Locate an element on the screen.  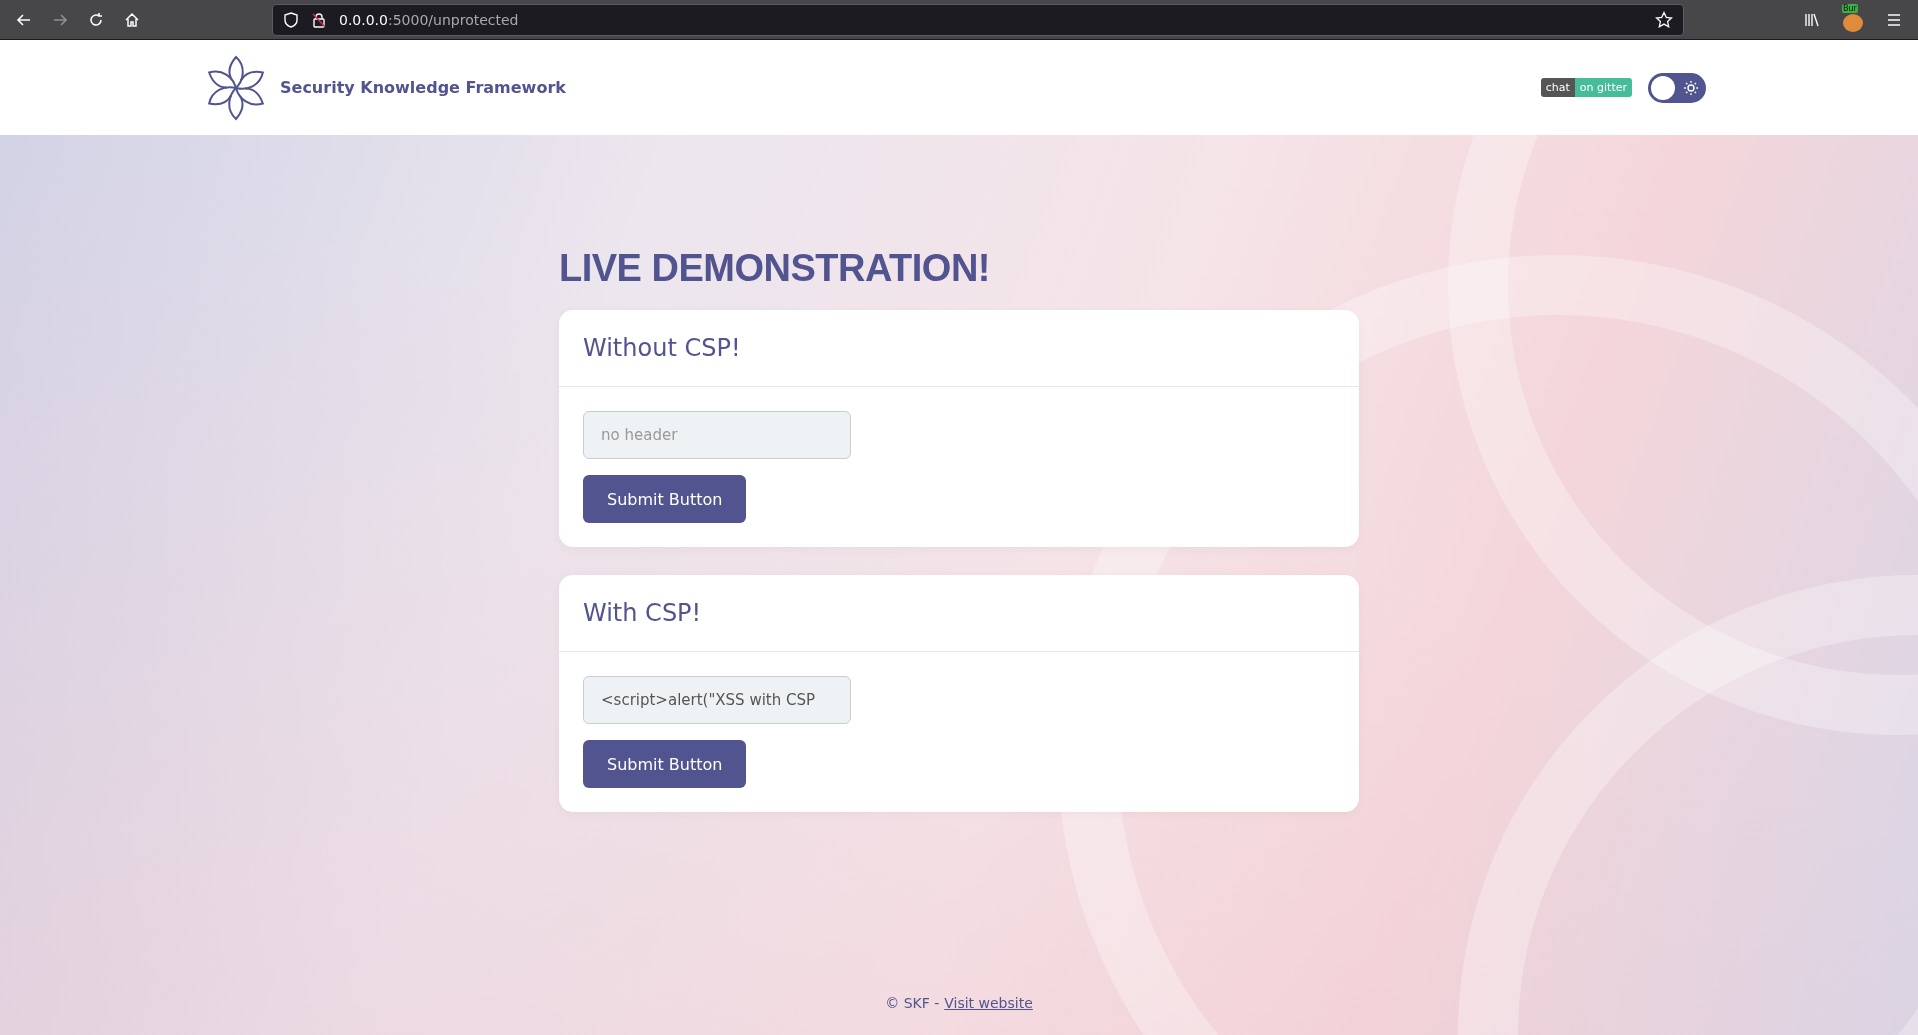
input-field: <script>alert("XSS with CSP is located at coordinates (717, 700).